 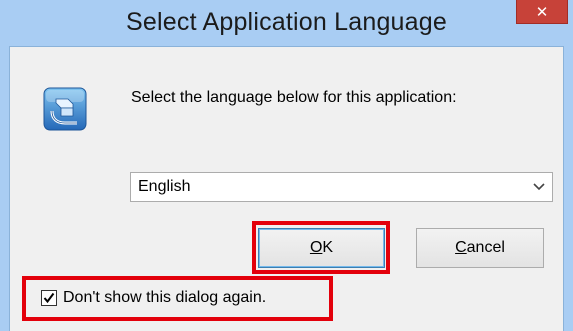 I want to click on title-bar: Select Application Language ✕, so click(x=286, y=23).